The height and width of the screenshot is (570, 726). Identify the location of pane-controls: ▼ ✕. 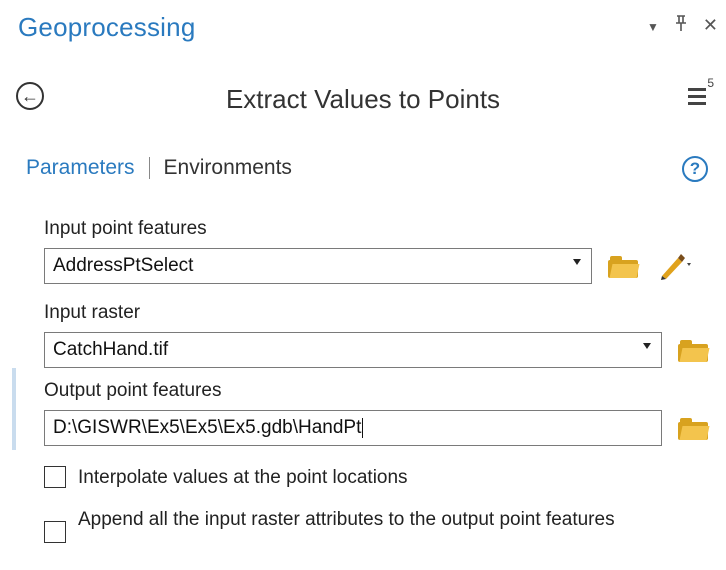
(682, 25).